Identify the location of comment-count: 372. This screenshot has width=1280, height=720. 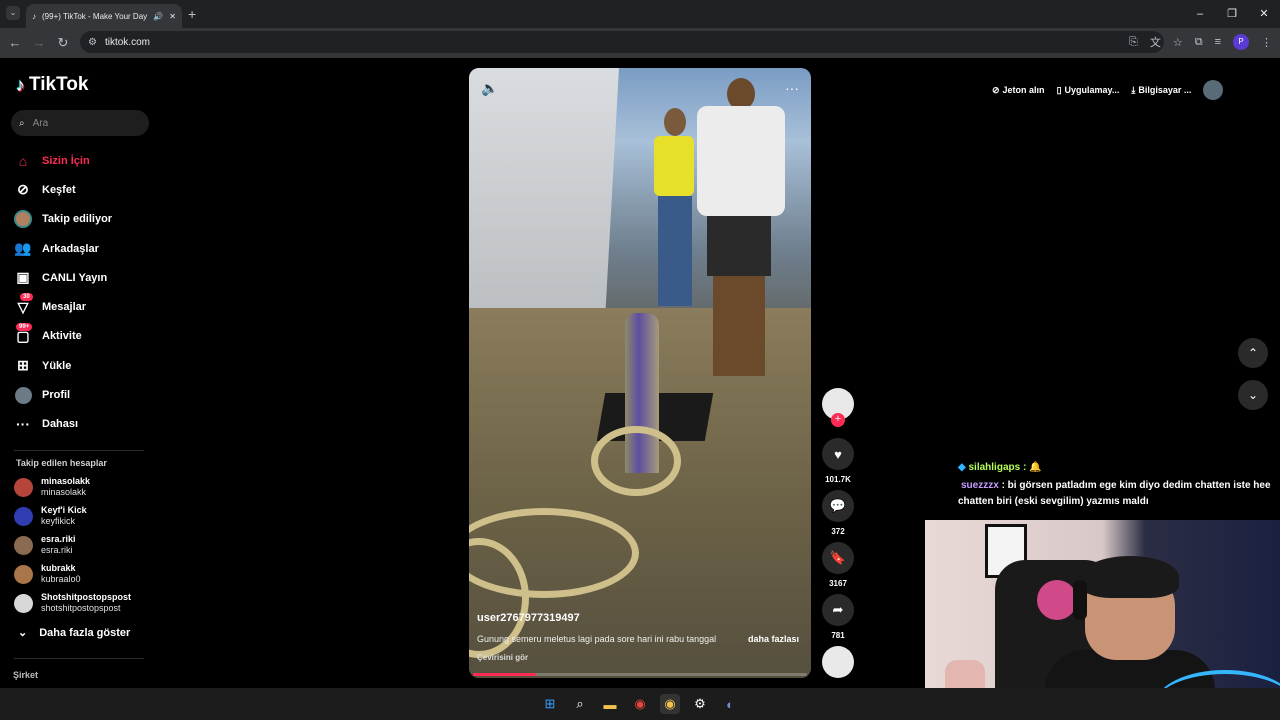
(838, 531).